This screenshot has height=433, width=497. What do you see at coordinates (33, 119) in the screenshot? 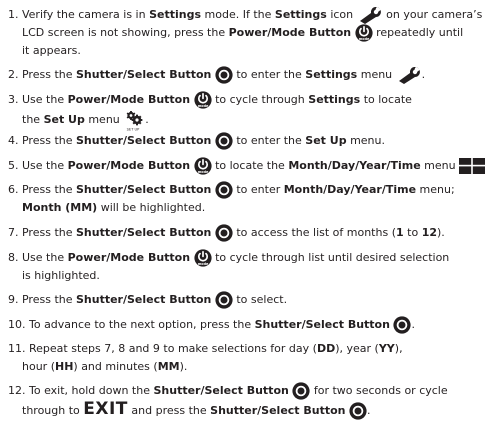
I see `step-text: the` at bounding box center [33, 119].